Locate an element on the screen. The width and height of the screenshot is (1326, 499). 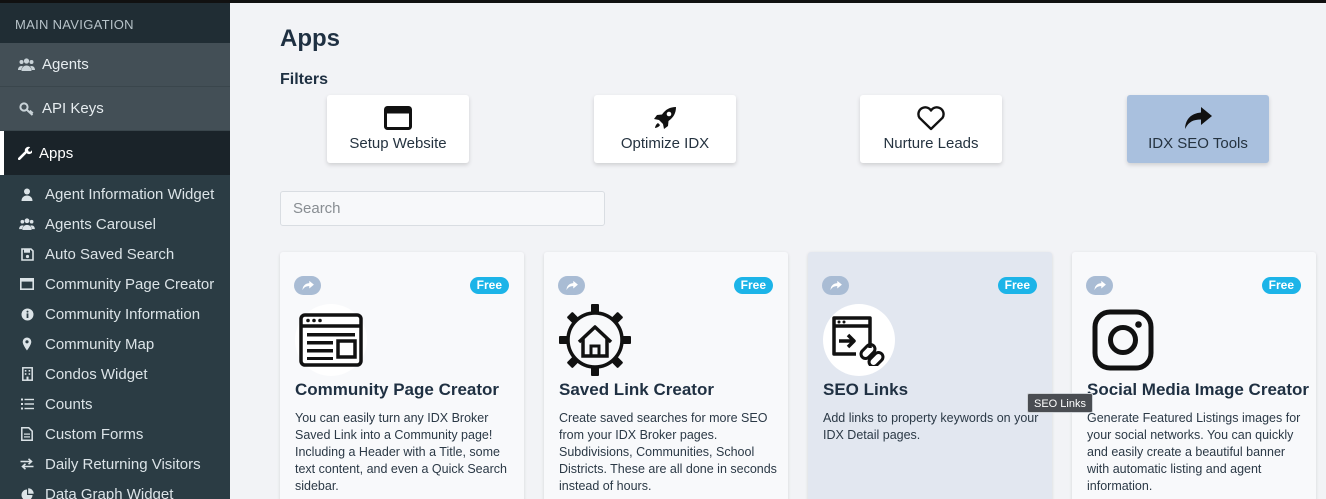
heart-icon is located at coordinates (931, 118).